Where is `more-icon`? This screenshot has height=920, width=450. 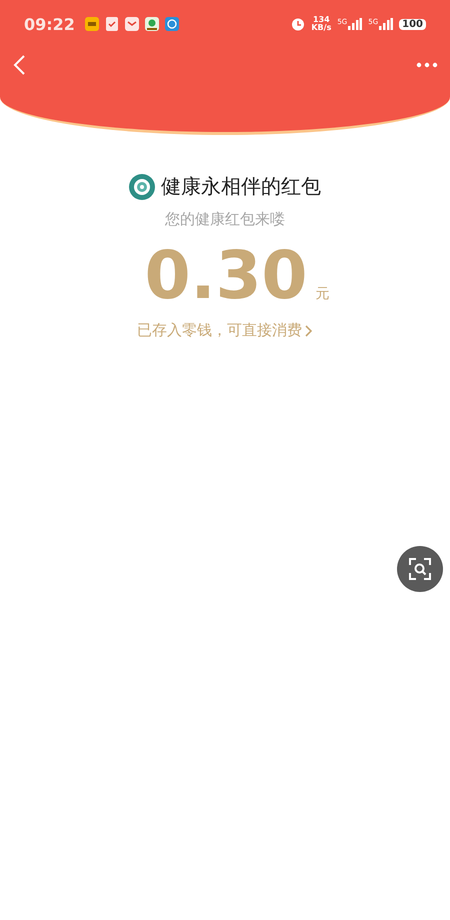
more-icon is located at coordinates (427, 65).